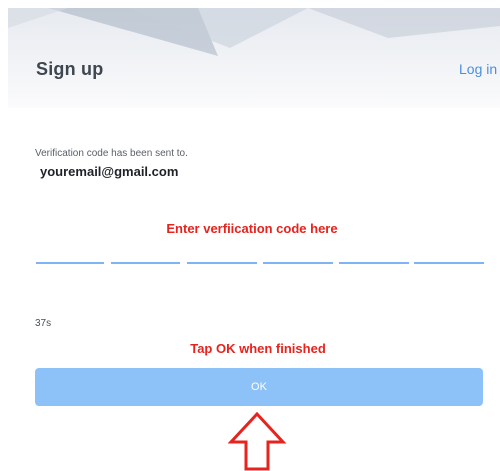 This screenshot has height=471, width=500. What do you see at coordinates (478, 69) in the screenshot?
I see `login-link: Log in` at bounding box center [478, 69].